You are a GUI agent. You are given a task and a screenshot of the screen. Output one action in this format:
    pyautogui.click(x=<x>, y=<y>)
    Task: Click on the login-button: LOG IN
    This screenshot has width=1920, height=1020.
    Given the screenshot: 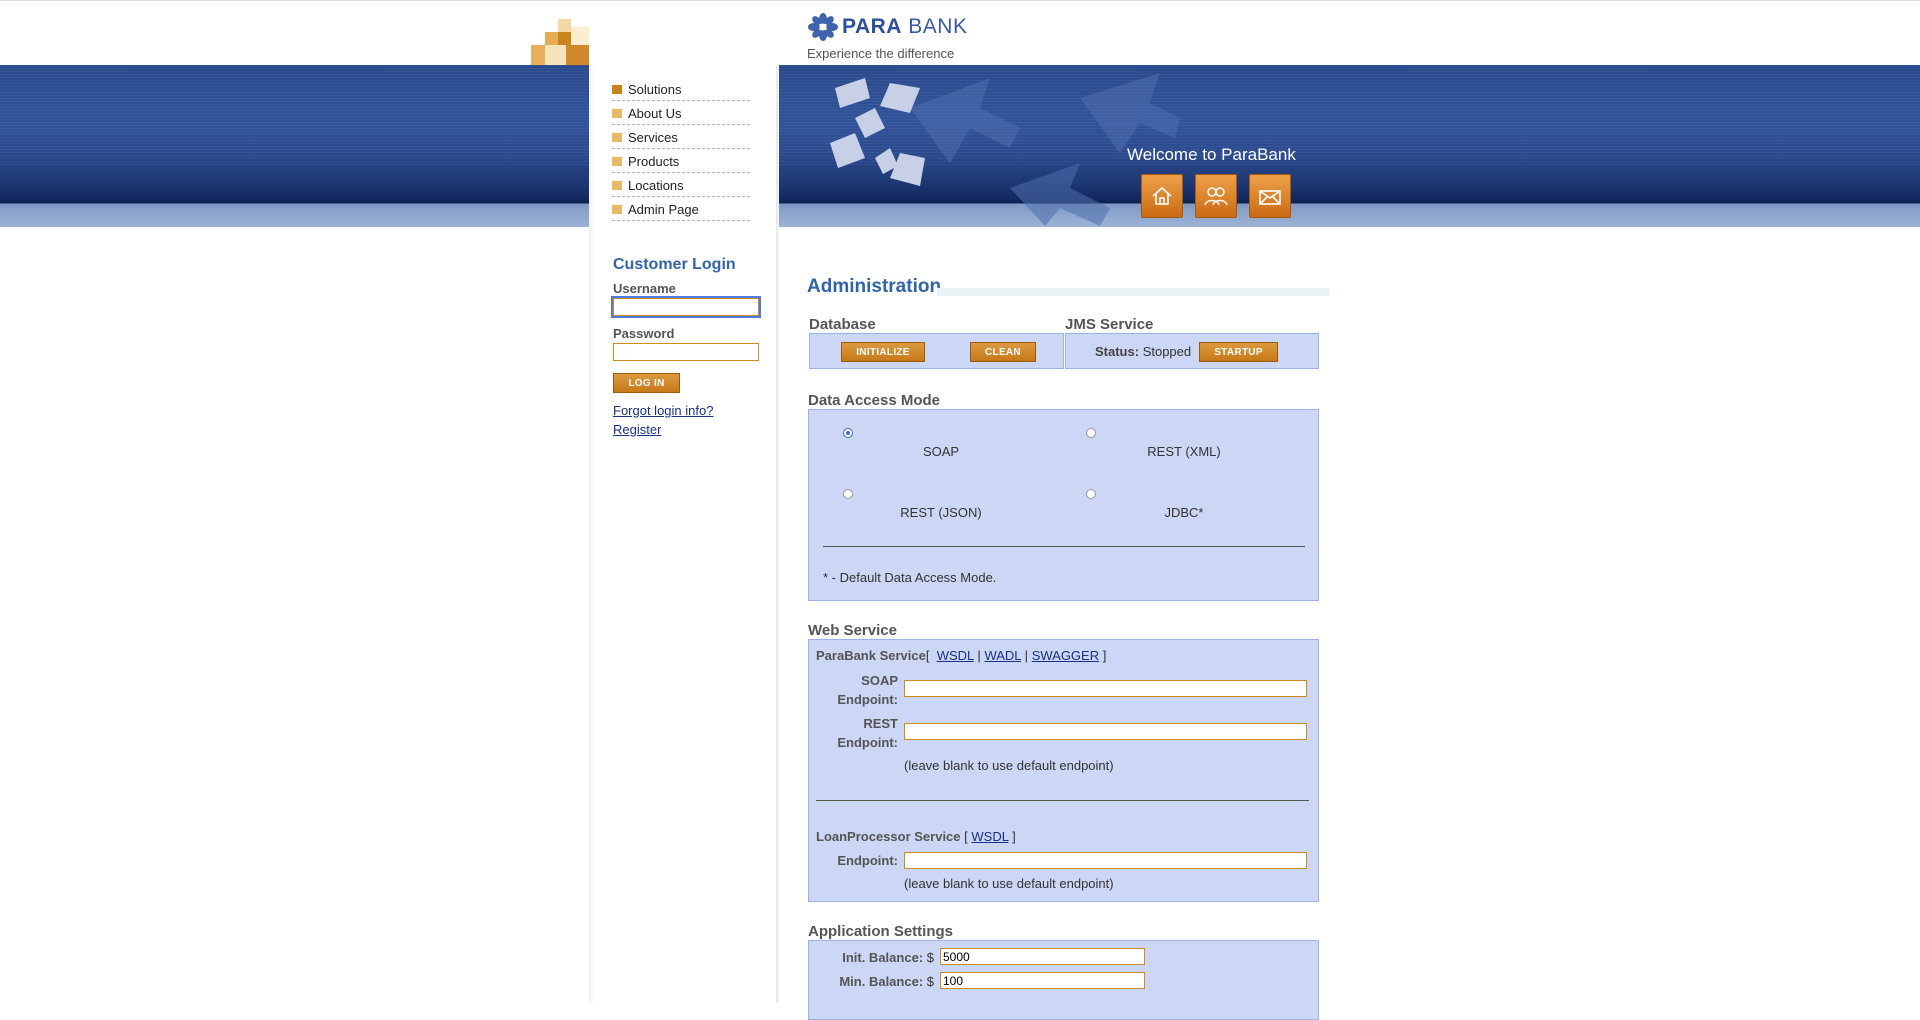 What is the action you would take?
    pyautogui.click(x=646, y=383)
    